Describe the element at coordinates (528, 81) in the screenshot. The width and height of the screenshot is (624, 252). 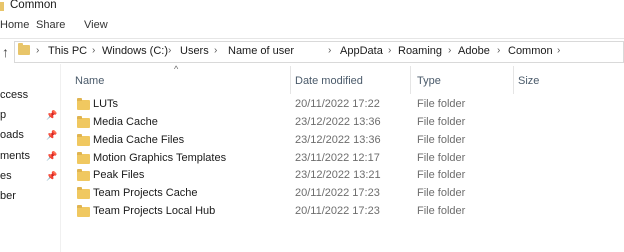
I see `column-header-size: Size` at that location.